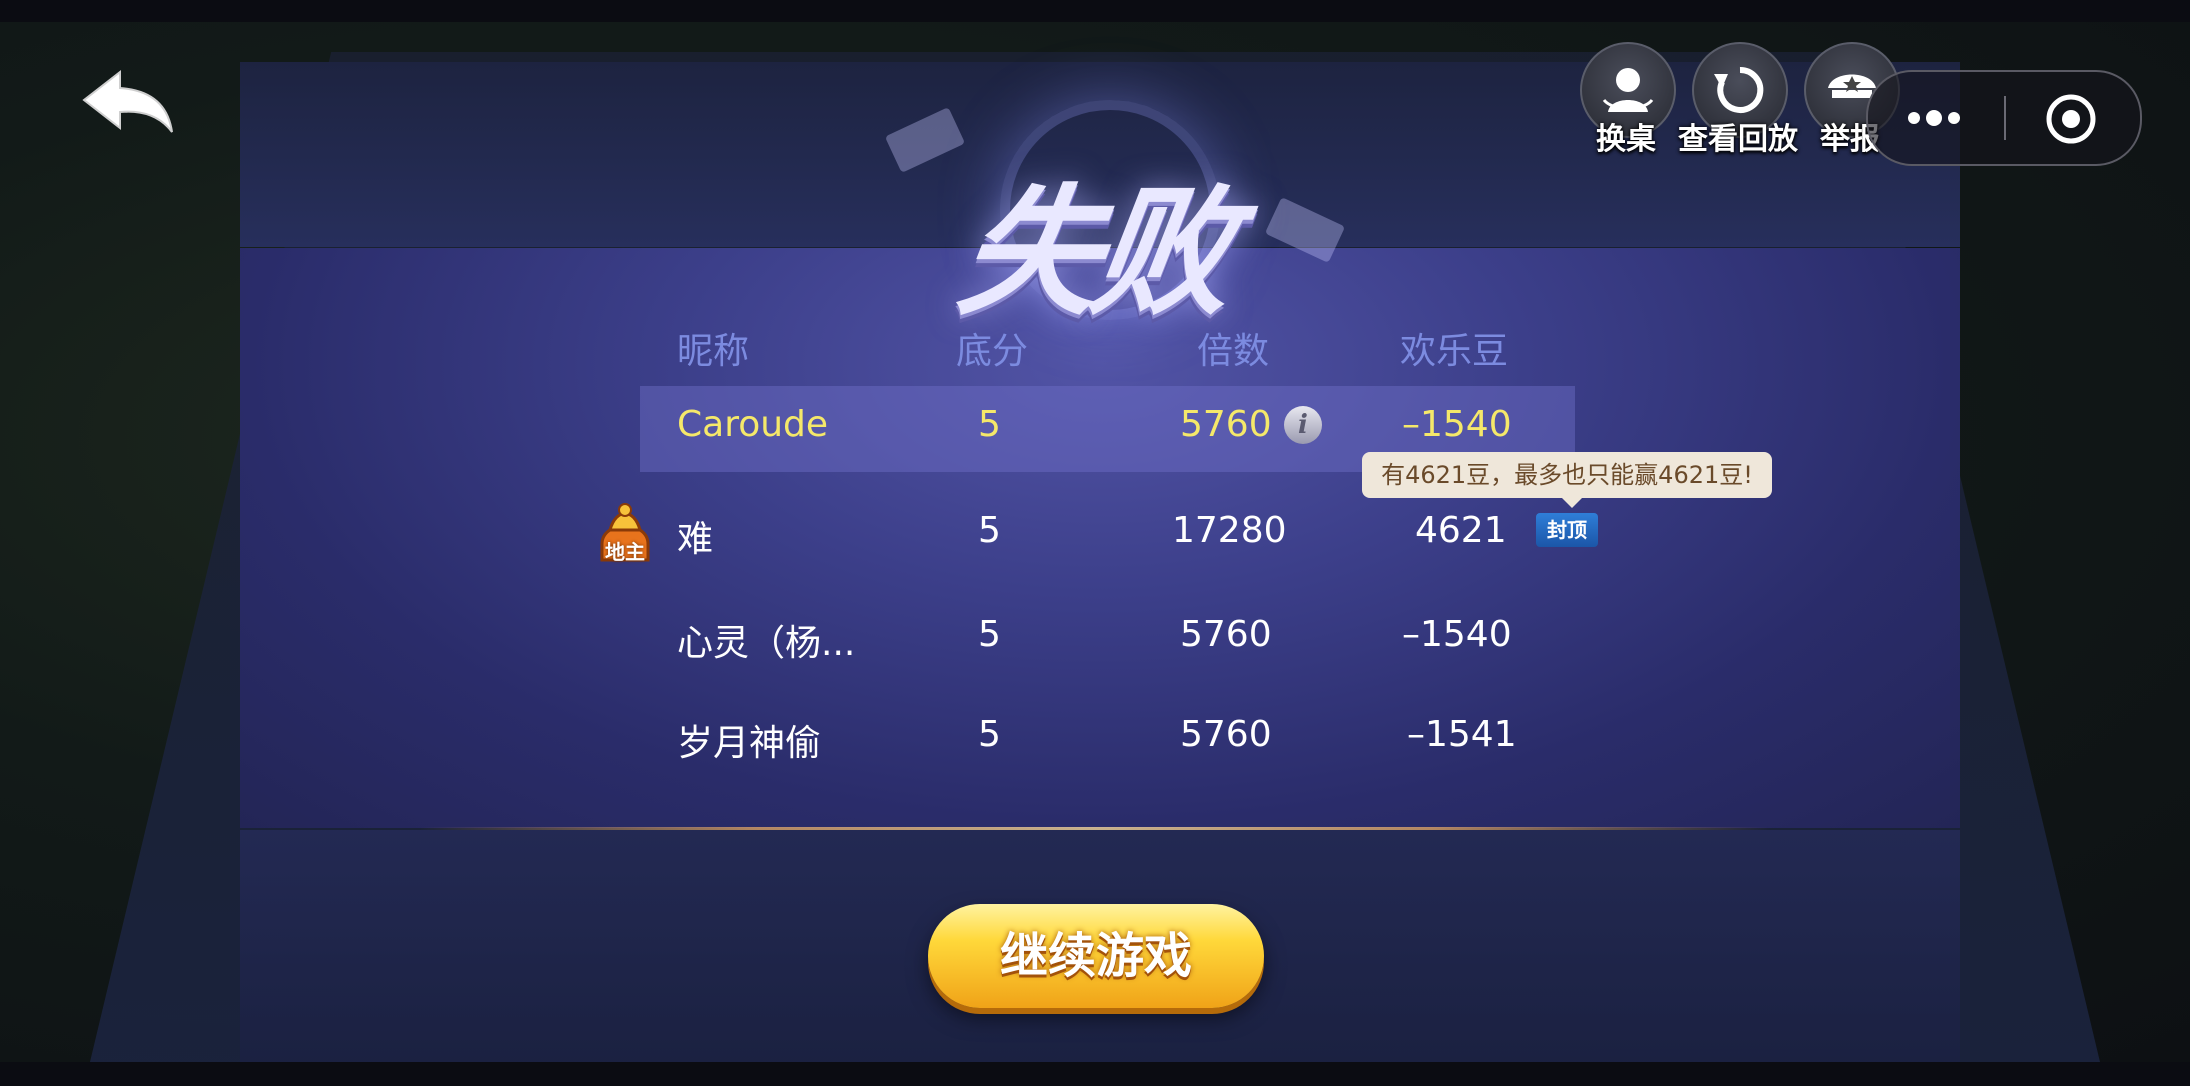  What do you see at coordinates (749, 743) in the screenshot?
I see `player-name: 岁月神偷` at bounding box center [749, 743].